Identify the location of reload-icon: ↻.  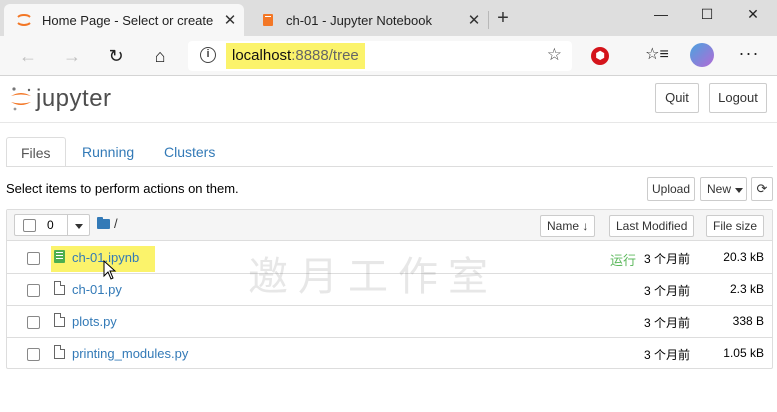
(116, 56).